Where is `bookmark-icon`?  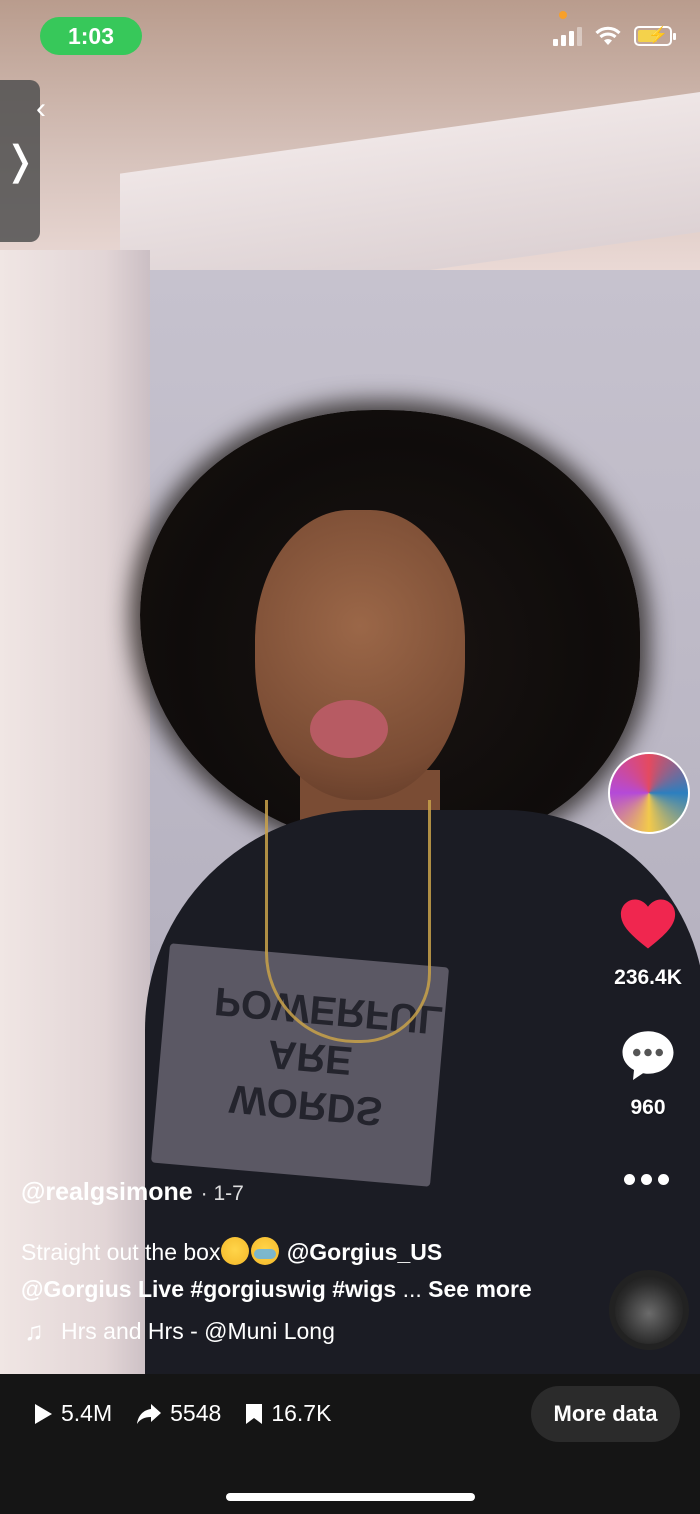 bookmark-icon is located at coordinates (254, 1413).